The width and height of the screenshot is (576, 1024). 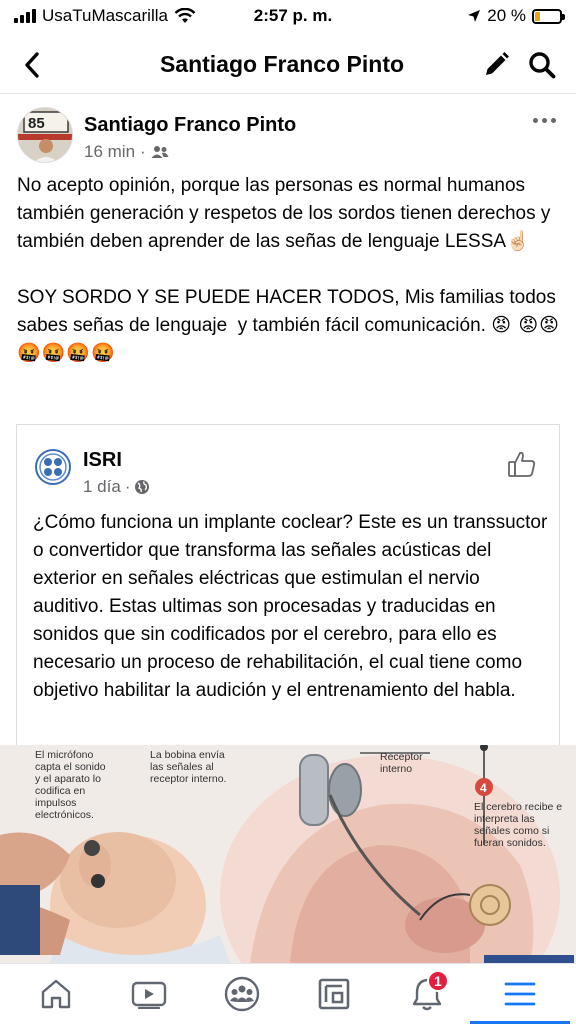 What do you see at coordinates (110, 151) in the screenshot?
I see `post-time: 16 min` at bounding box center [110, 151].